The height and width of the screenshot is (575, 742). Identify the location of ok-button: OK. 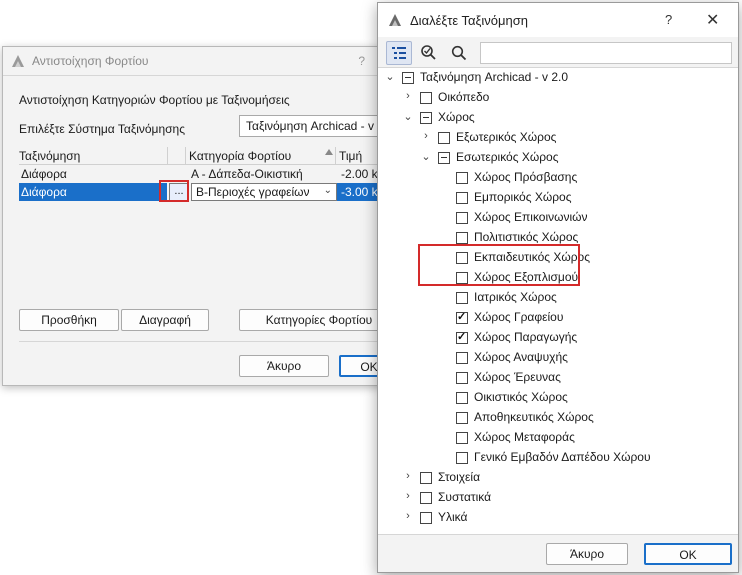
(688, 554).